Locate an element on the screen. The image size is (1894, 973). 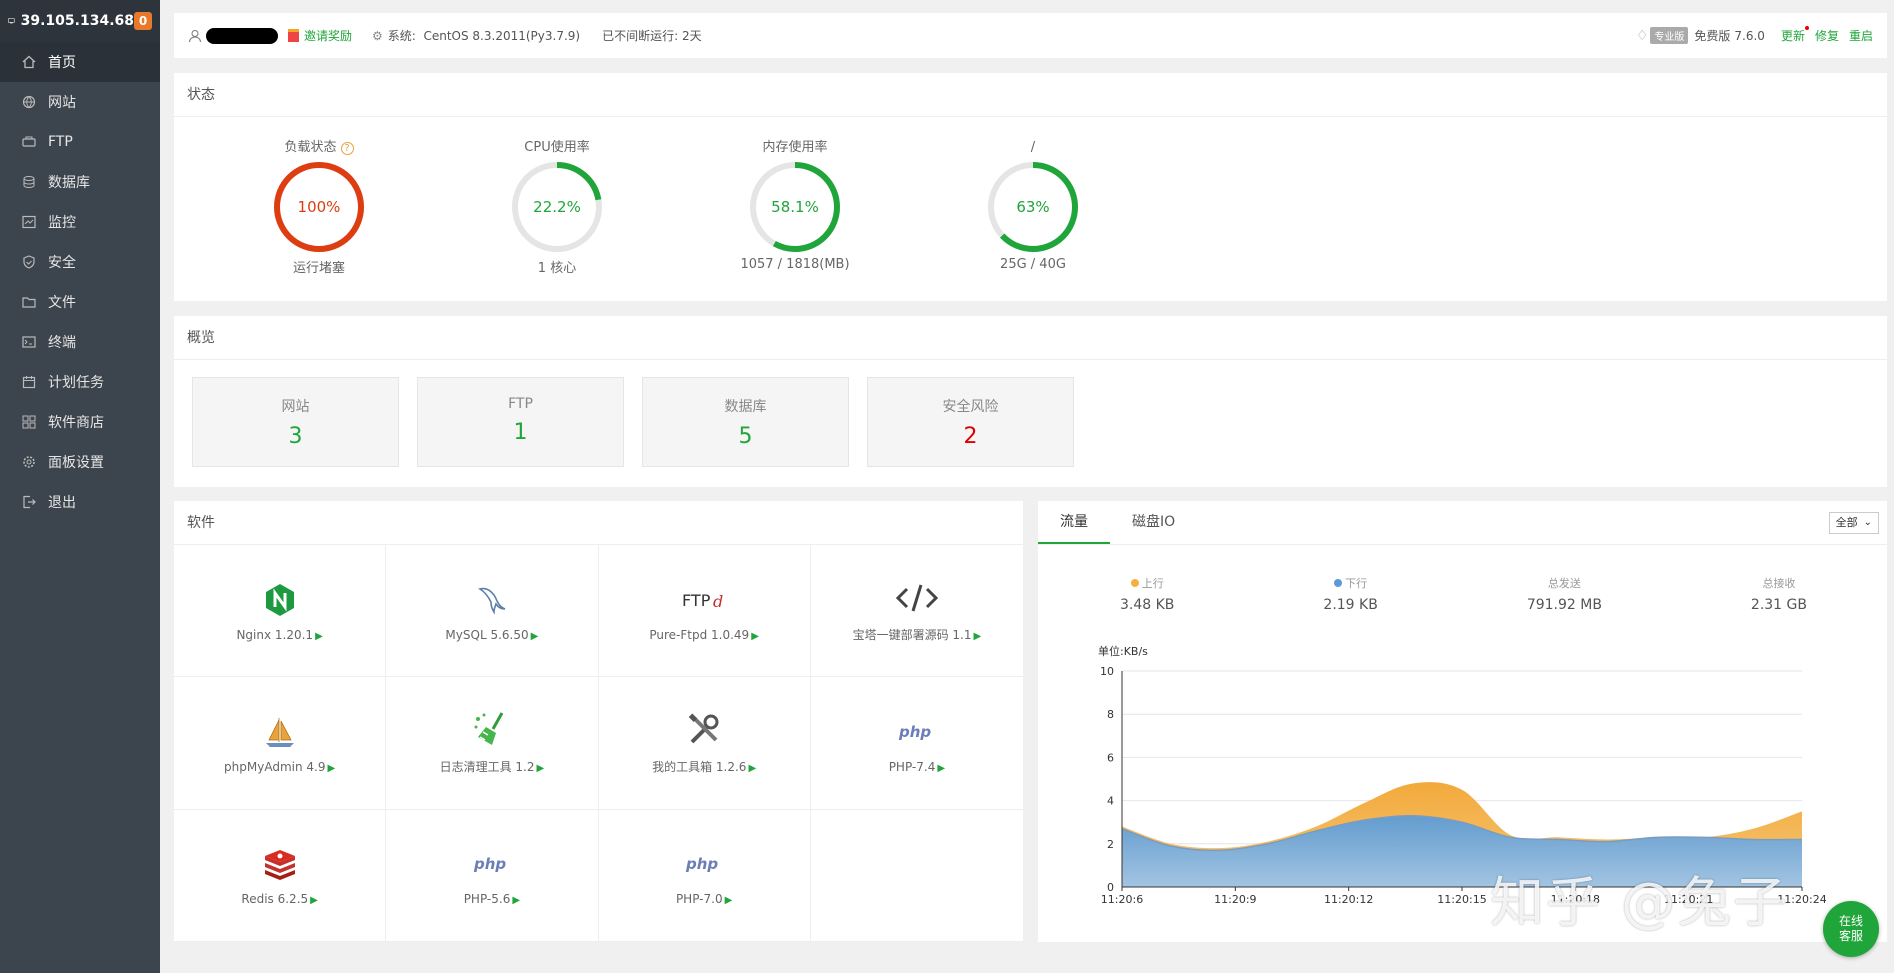
y-axis-unit-label: 单位:KB/s is located at coordinates (1123, 651).